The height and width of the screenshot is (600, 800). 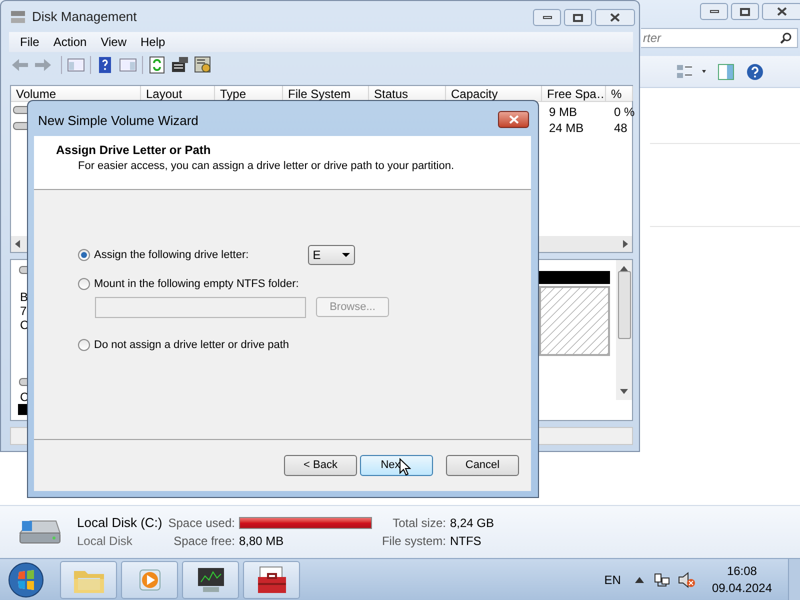 What do you see at coordinates (621, 128) in the screenshot?
I see `table-cell-text: 48` at bounding box center [621, 128].